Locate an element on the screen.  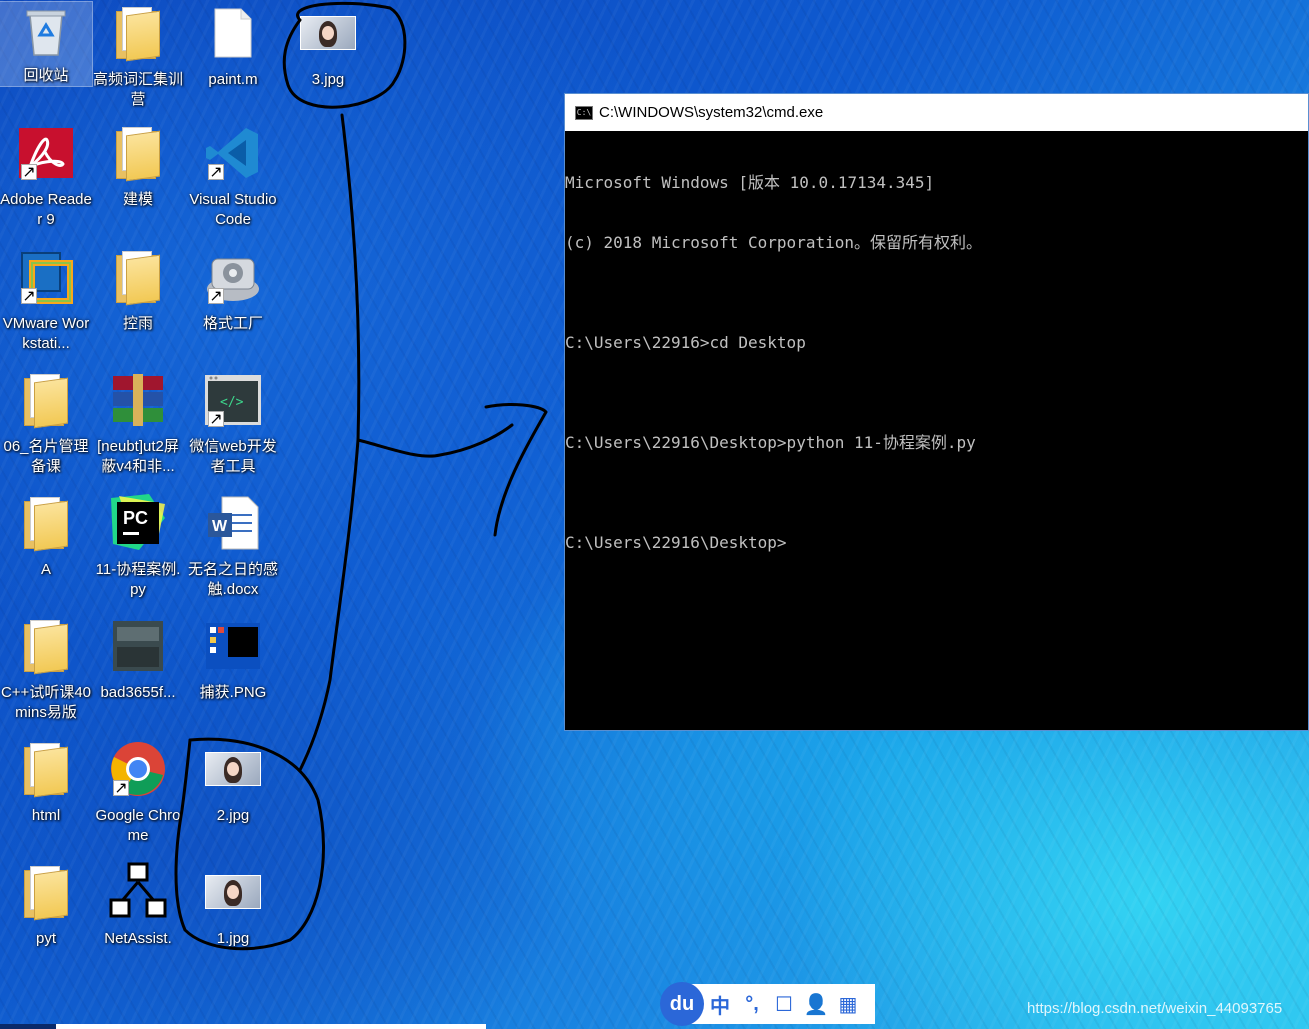
desktop-icon-recycle-bin: 回收站 is located at coordinates (46, 44).